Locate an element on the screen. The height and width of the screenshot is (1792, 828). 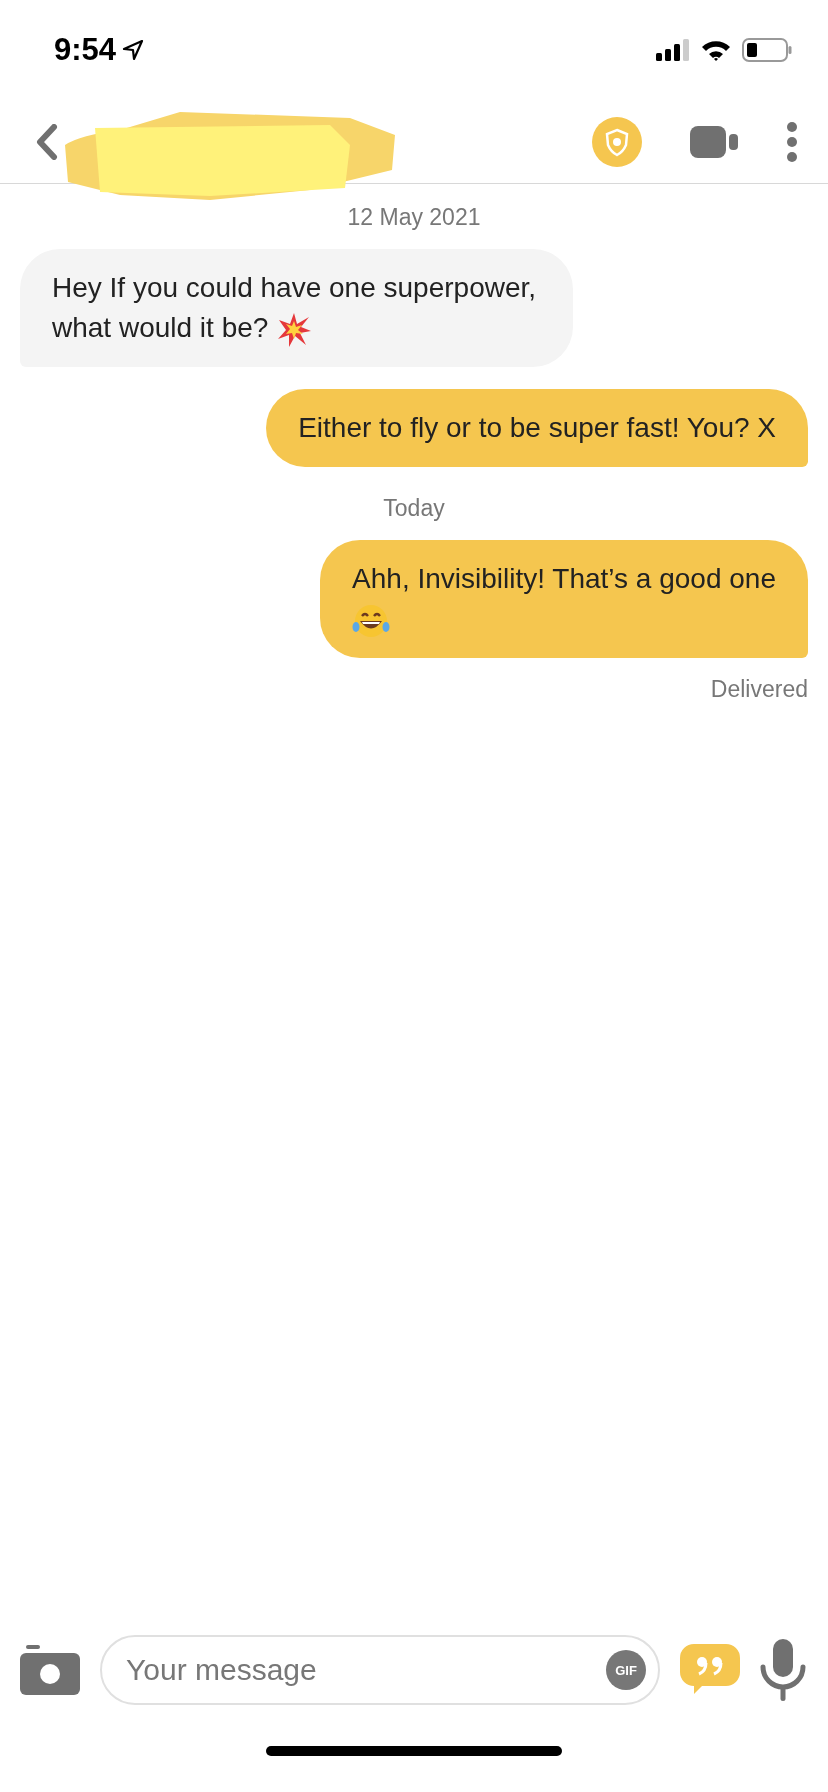
received-message: Hey If you could have one superpower, what would it be? is located at coordinates (296, 308).